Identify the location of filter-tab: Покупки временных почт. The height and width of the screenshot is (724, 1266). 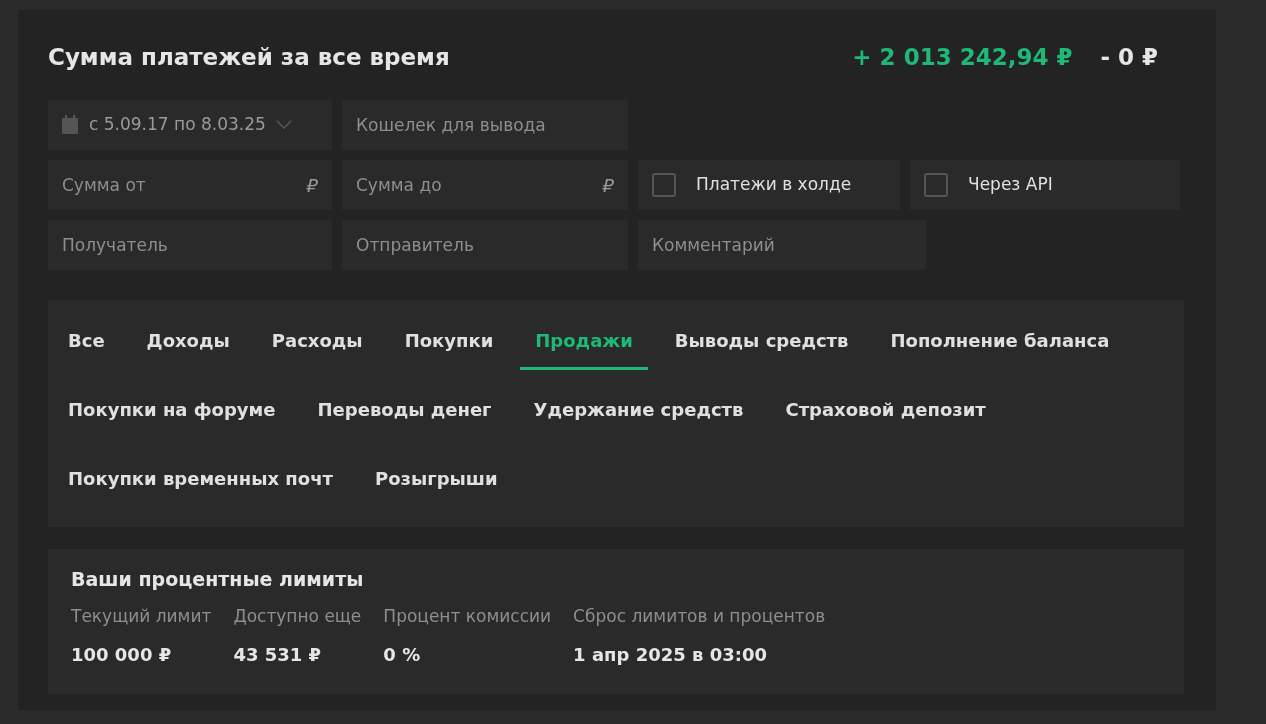
(200, 478).